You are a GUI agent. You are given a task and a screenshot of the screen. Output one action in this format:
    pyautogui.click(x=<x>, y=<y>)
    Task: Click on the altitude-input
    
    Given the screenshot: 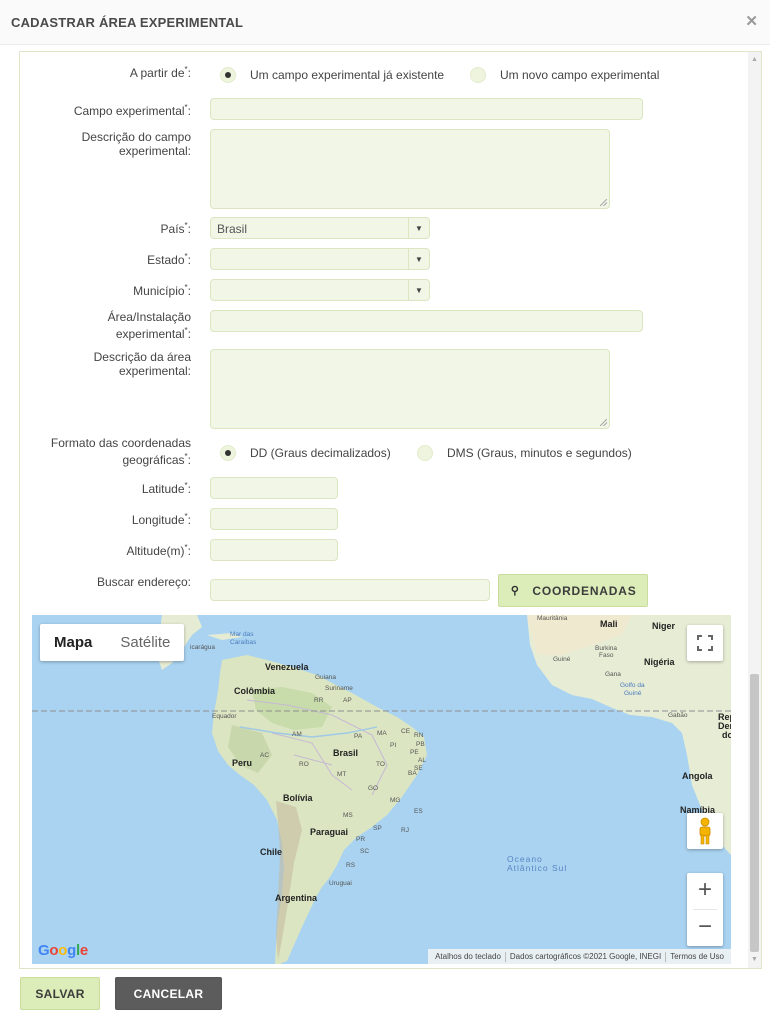 What is the action you would take?
    pyautogui.click(x=274, y=550)
    